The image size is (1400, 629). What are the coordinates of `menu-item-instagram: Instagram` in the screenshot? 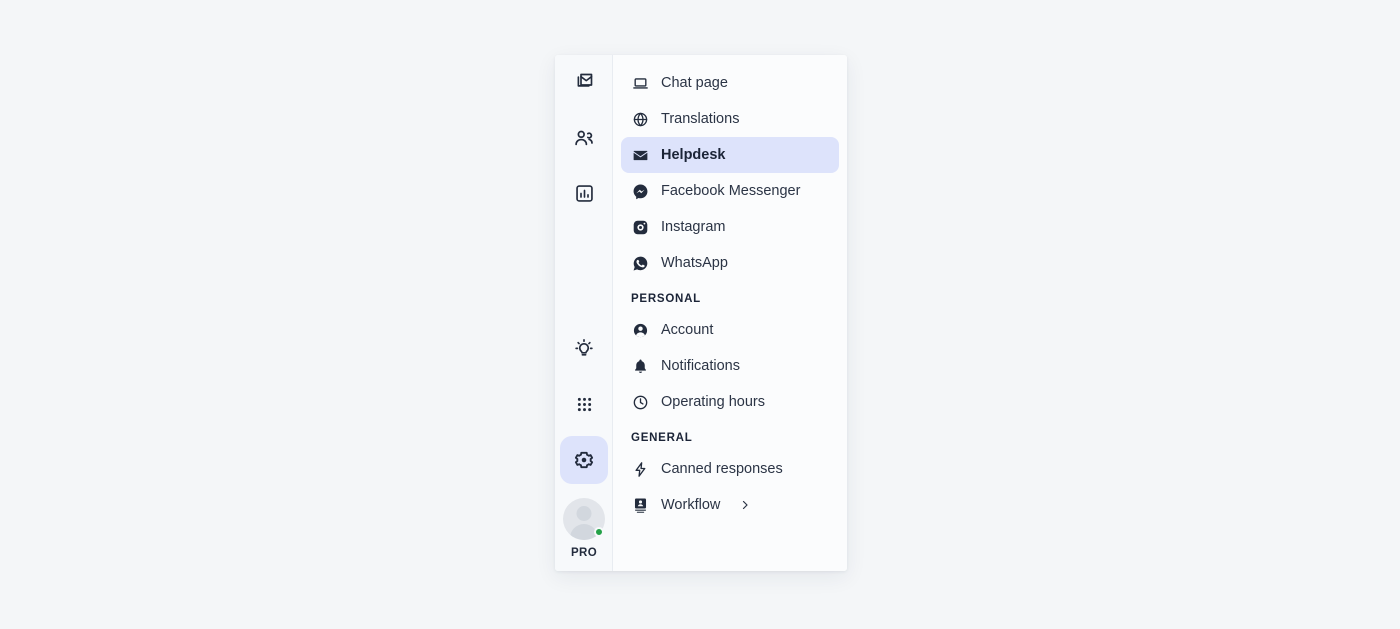 It's located at (730, 227).